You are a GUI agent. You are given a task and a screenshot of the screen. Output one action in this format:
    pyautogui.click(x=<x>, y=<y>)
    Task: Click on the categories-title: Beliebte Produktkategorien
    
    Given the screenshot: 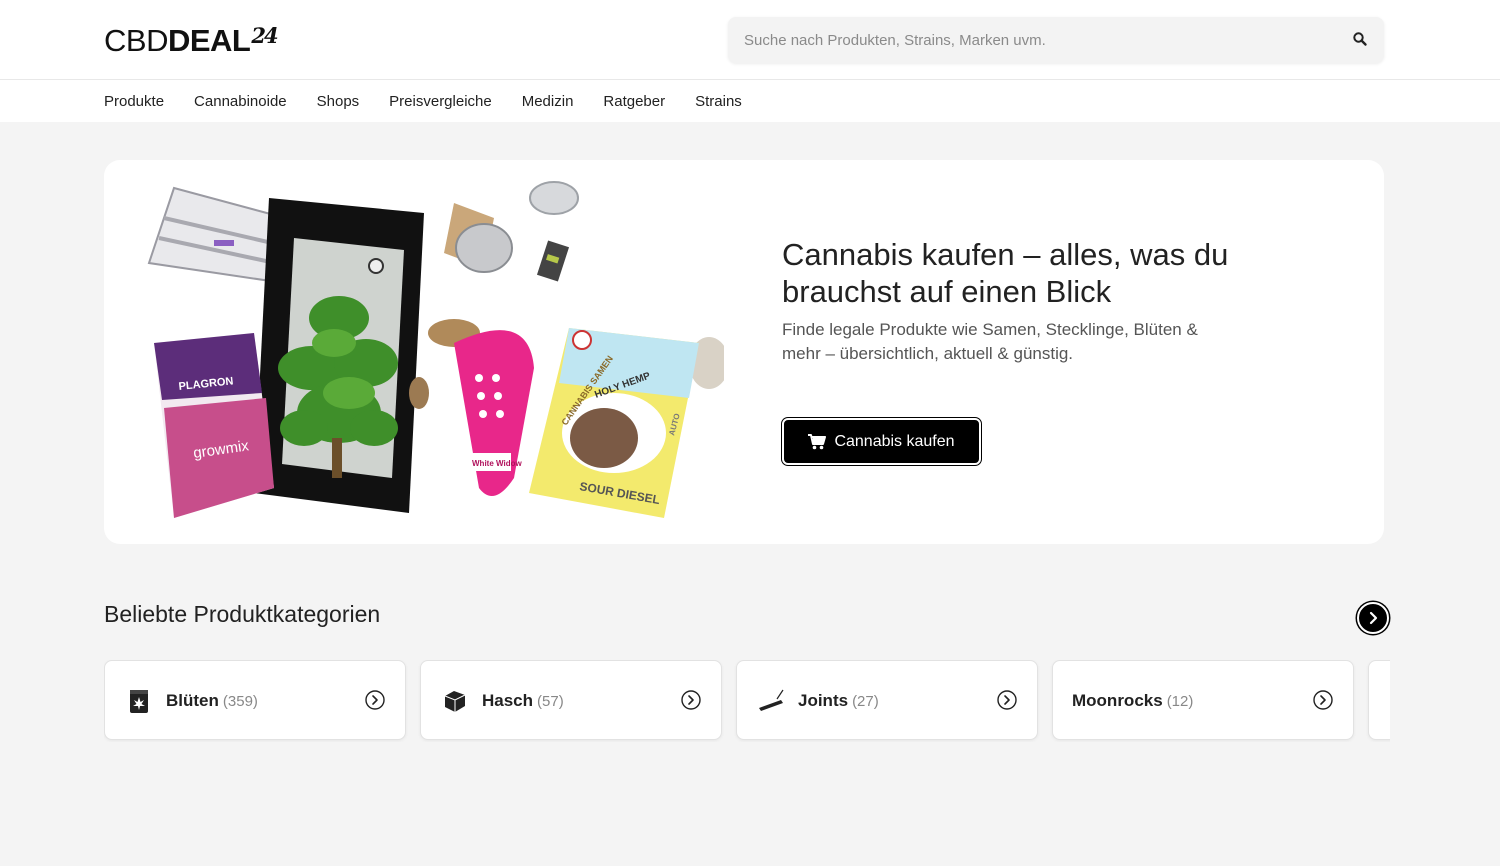 What is the action you would take?
    pyautogui.click(x=242, y=614)
    